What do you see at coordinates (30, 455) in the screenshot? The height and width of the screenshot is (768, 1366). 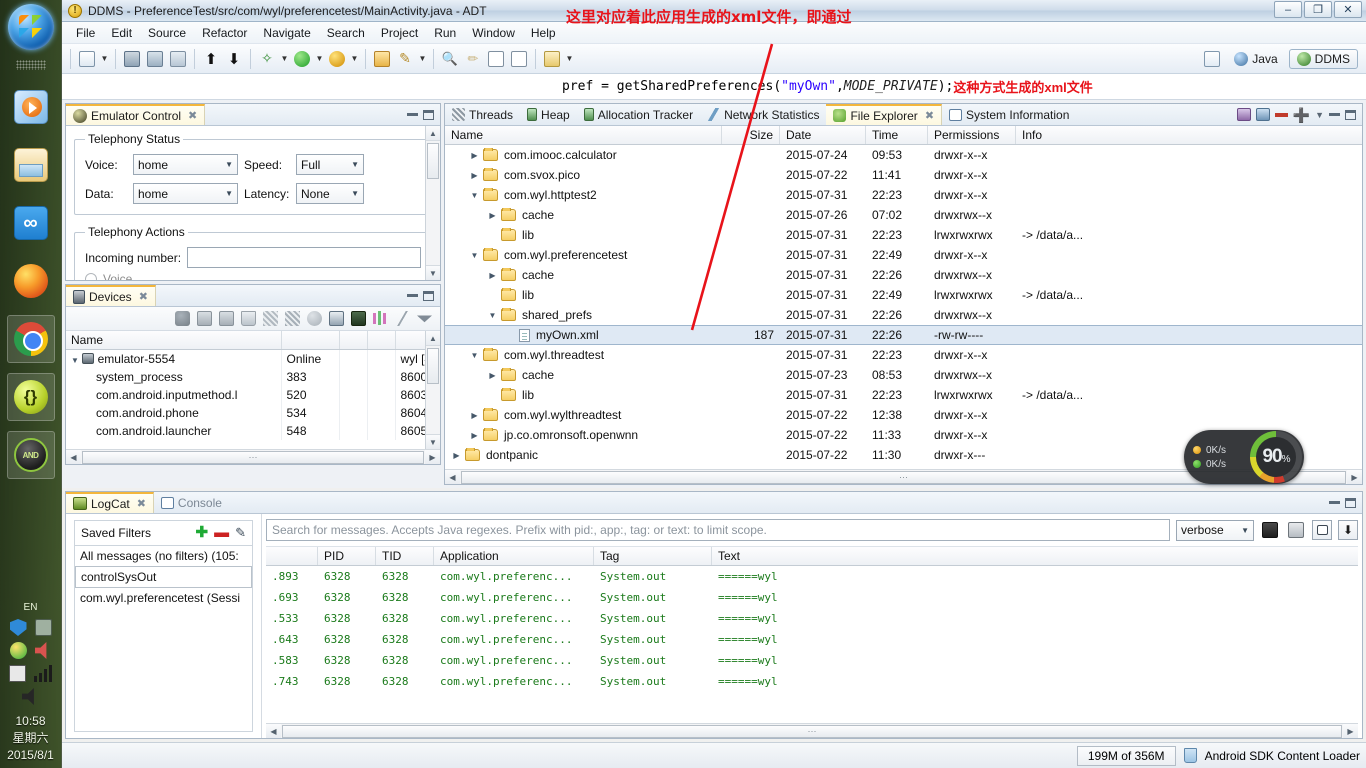 I see `taskbar-item-eclipse-adt: AND` at bounding box center [30, 455].